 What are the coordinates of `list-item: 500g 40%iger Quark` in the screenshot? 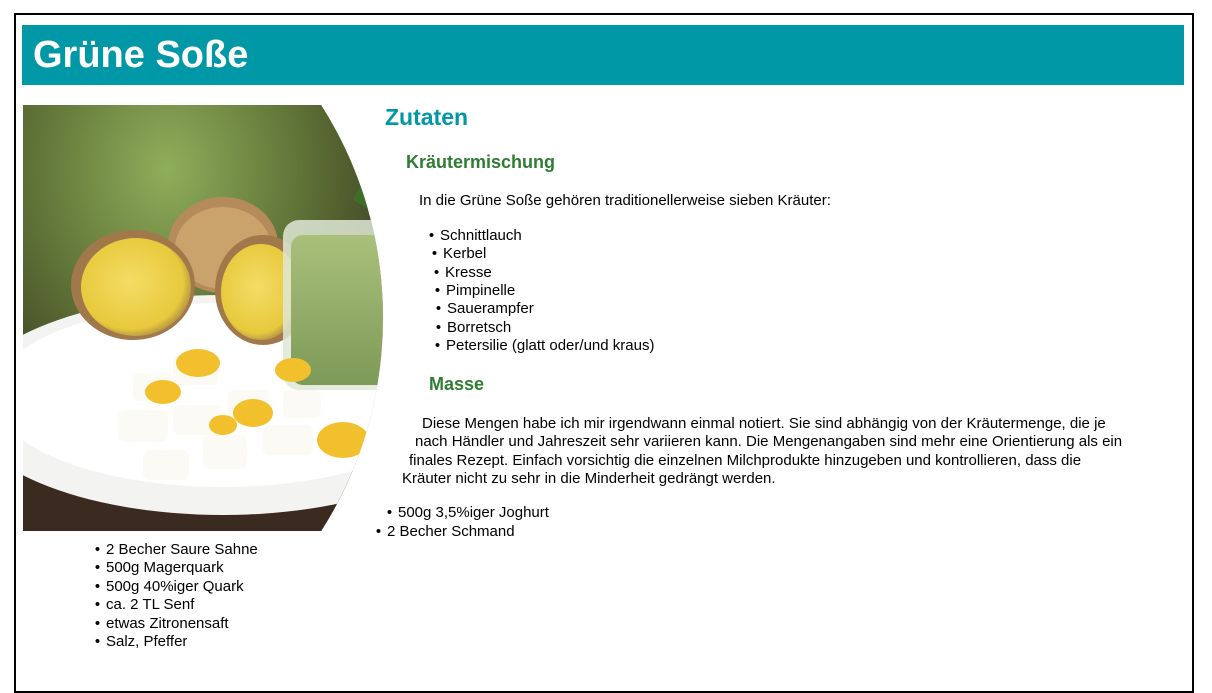 It's located at (168, 587).